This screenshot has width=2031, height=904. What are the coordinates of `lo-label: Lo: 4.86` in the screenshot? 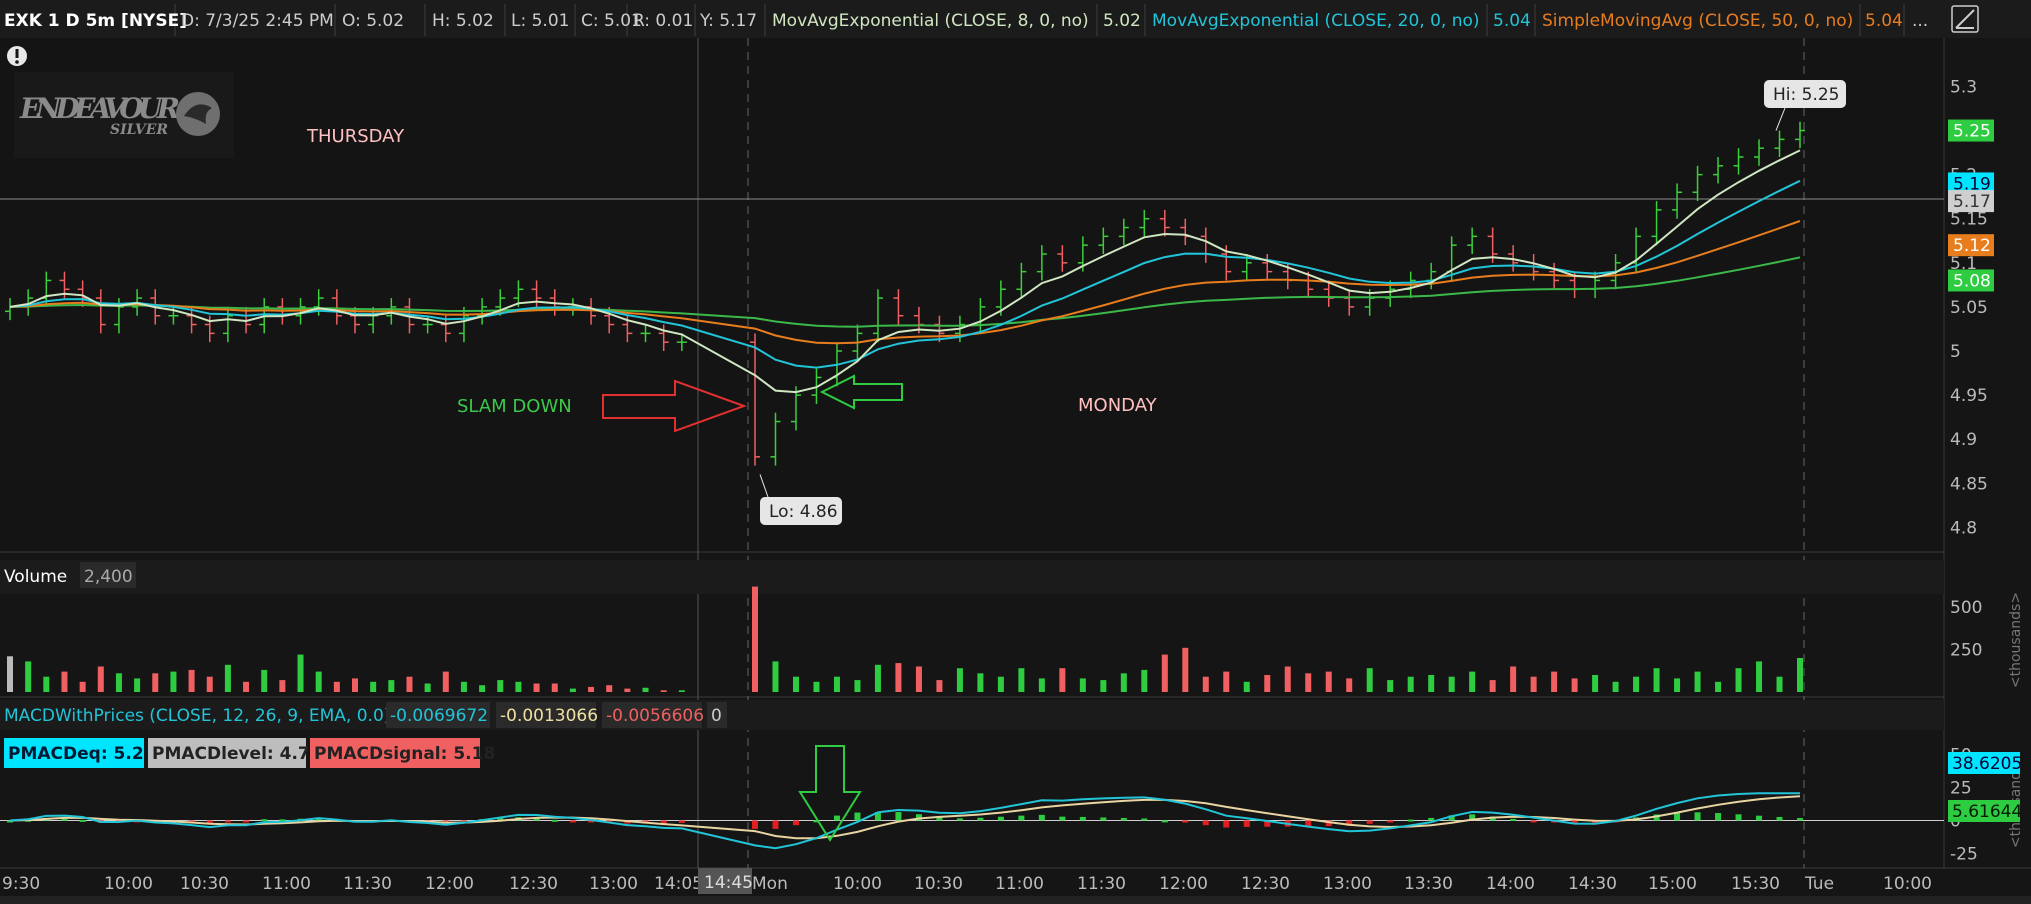 It's located at (803, 512).